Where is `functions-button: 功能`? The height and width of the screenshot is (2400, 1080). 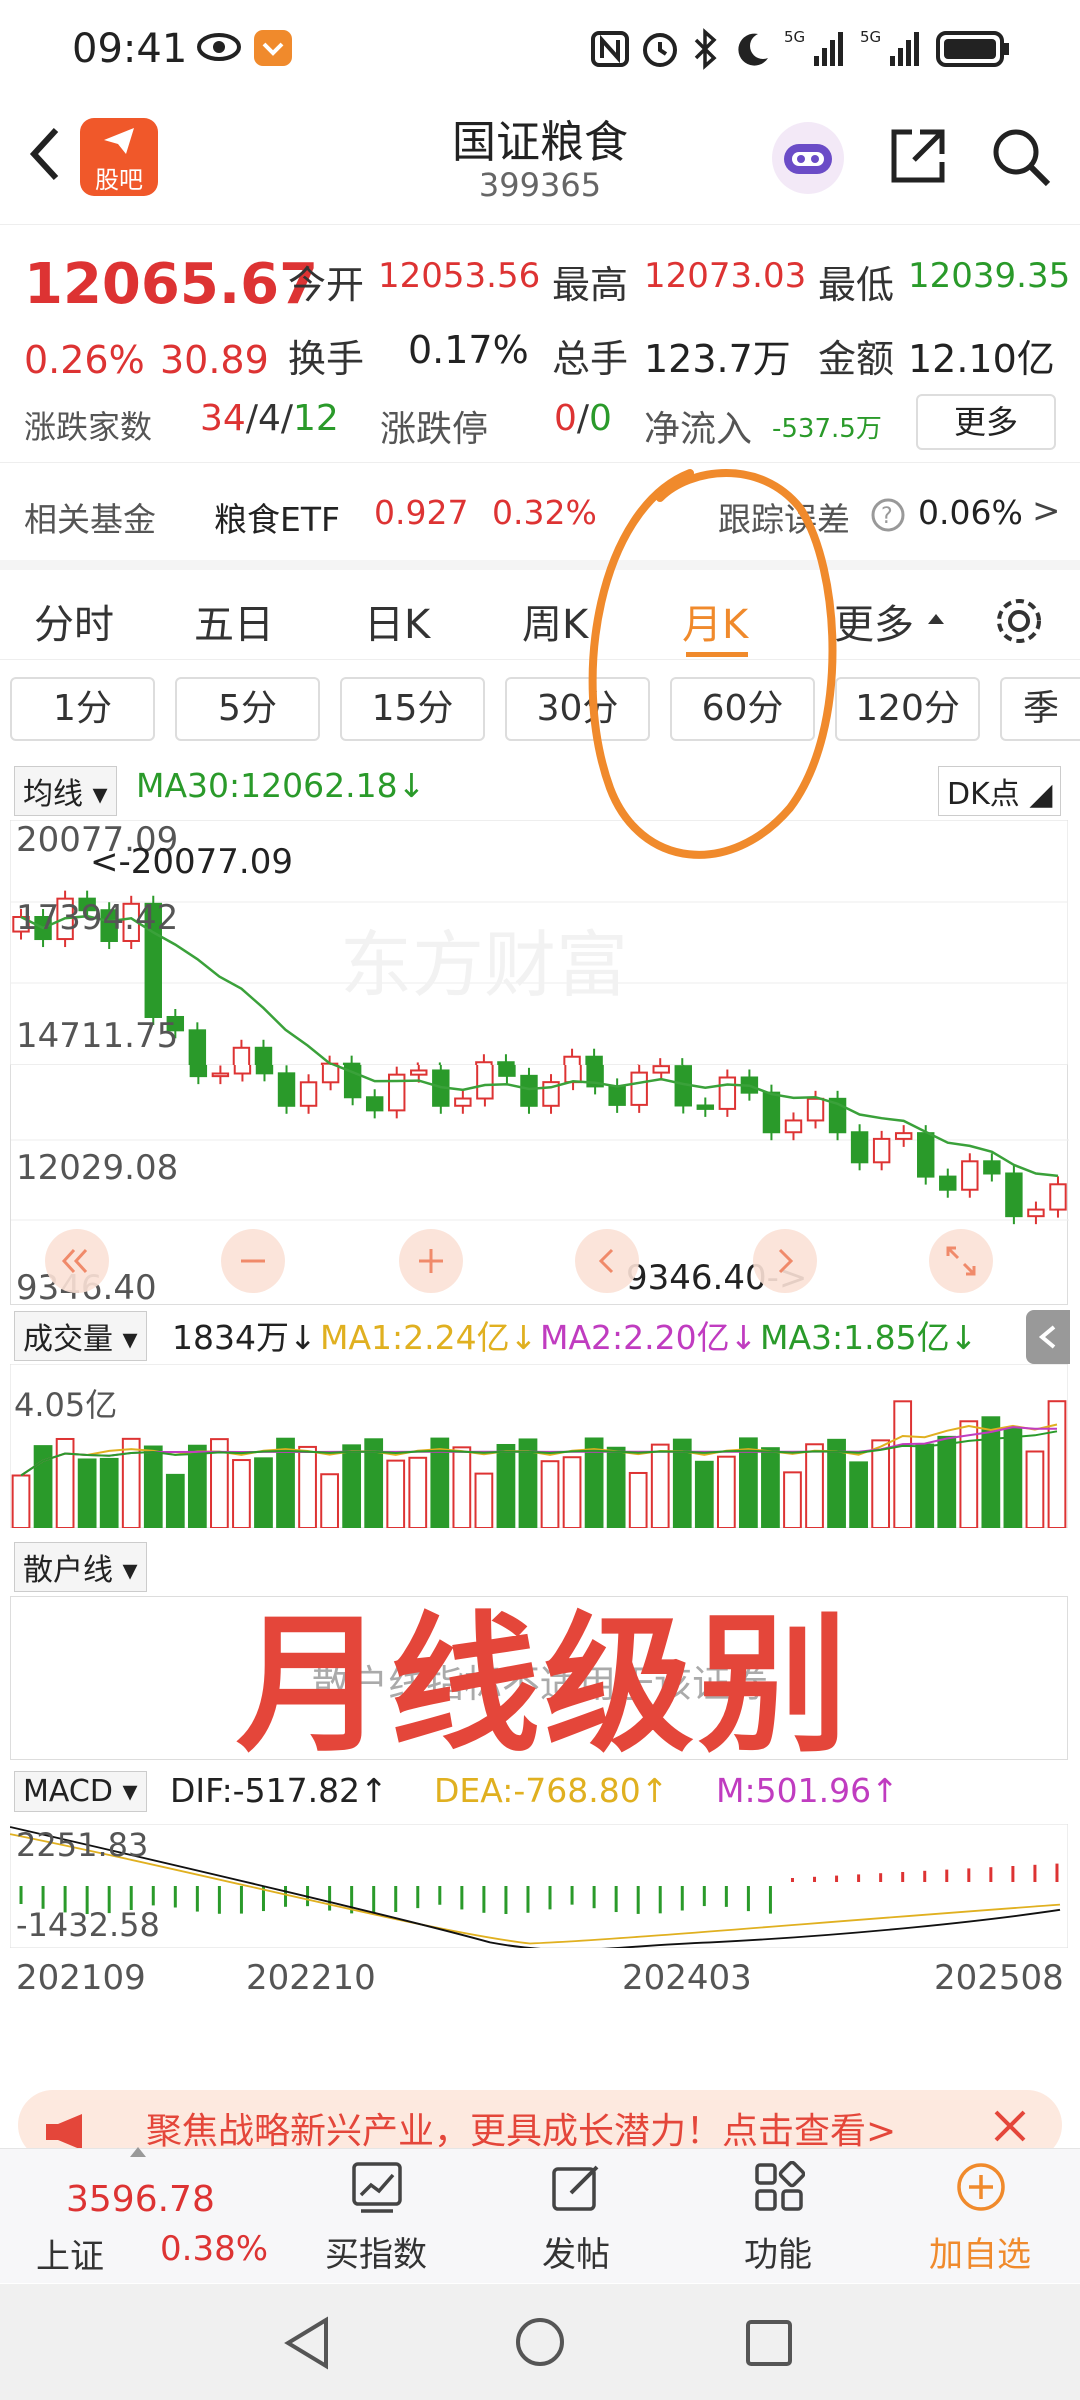
functions-button: 功能 is located at coordinates (778, 2216).